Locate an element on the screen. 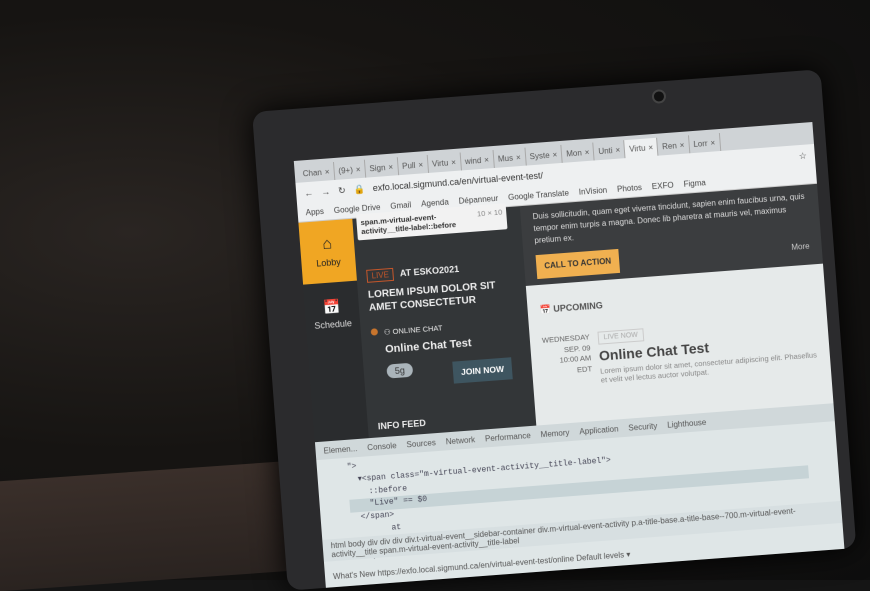  nav-lobby: ⌂ Lobby is located at coordinates (327, 251).